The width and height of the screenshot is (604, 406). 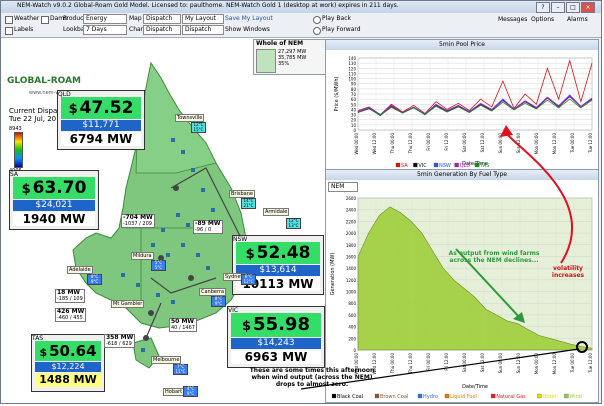 What do you see at coordinates (352, 303) in the screenshot?
I see `y-tick-label: 800` at bounding box center [352, 303].